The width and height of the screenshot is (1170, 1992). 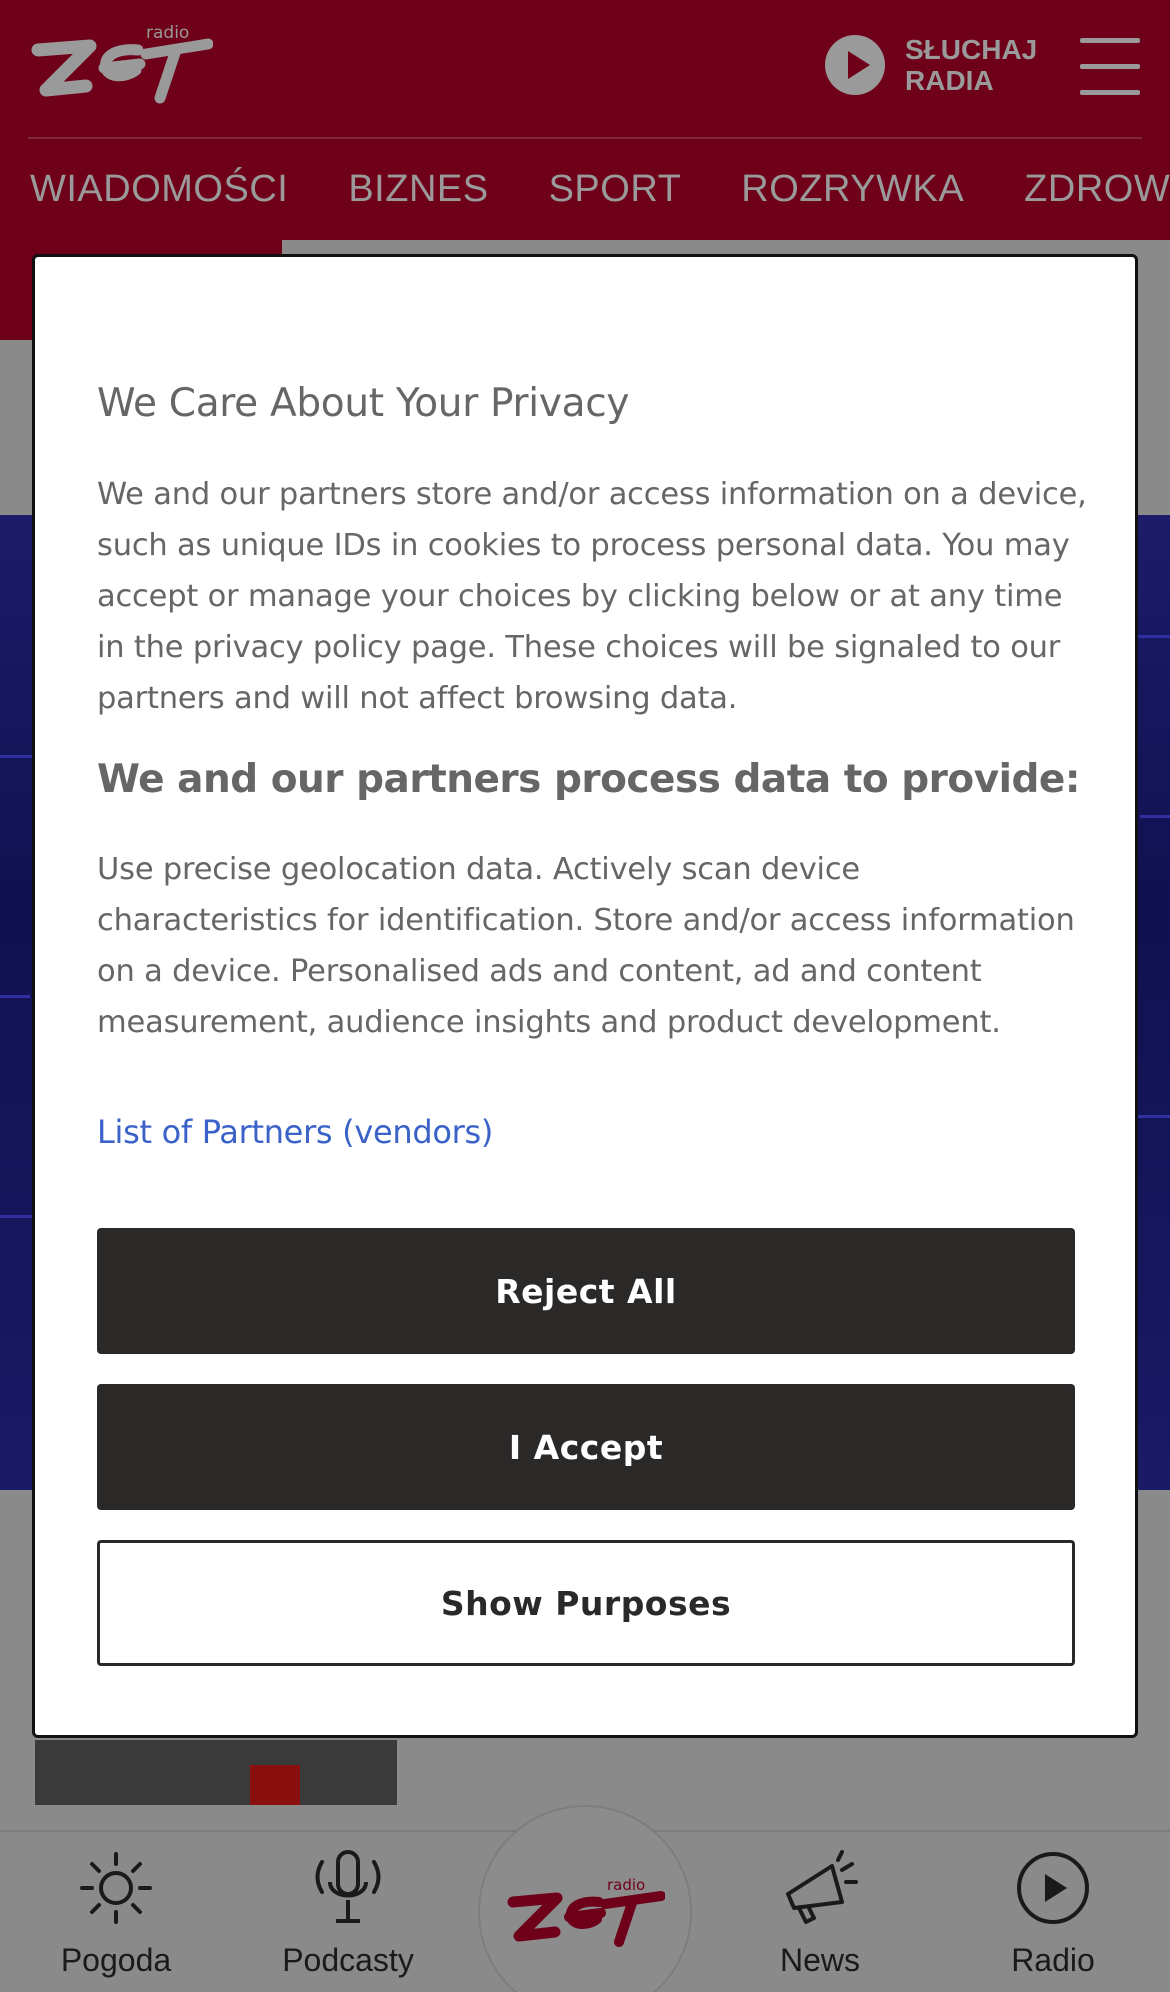 I want to click on article-thumbnail, so click(x=216, y=1772).